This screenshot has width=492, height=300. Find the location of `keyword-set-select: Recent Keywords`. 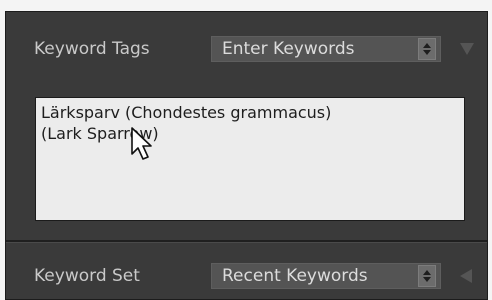

keyword-set-select: Recent Keywords is located at coordinates (326, 276).